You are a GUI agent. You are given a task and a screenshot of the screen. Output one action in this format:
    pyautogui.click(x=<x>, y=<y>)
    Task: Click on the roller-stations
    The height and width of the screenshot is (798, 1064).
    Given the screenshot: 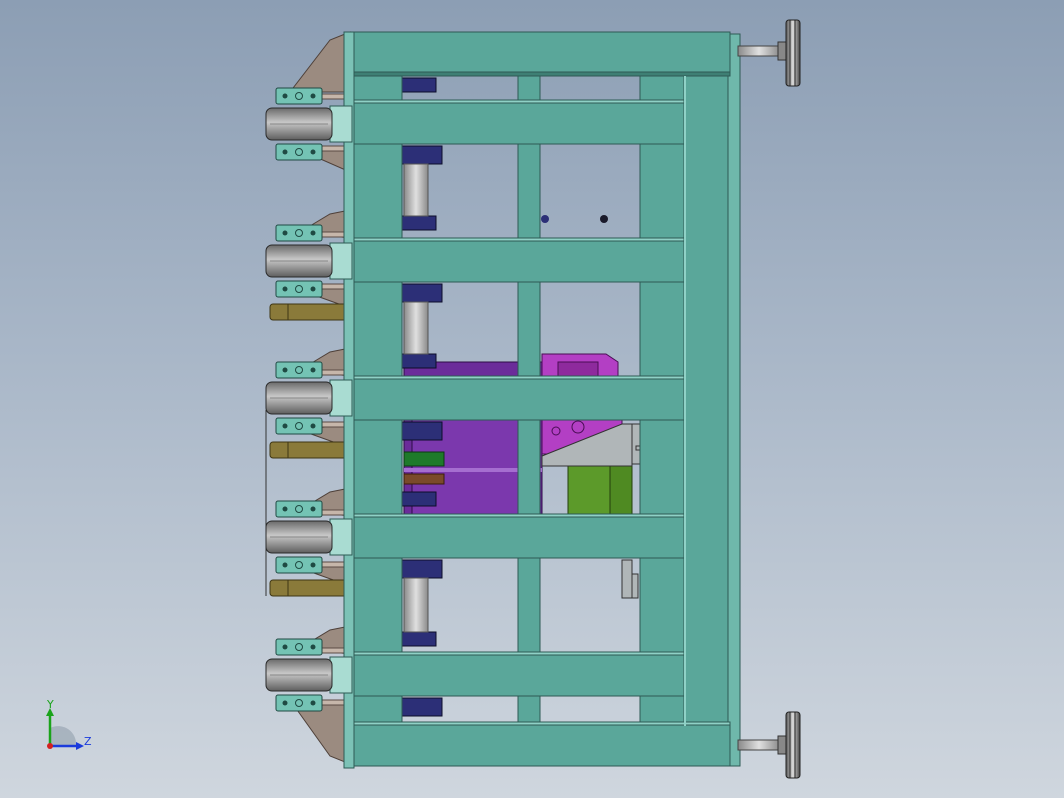 What is the action you would take?
    pyautogui.click(x=309, y=399)
    